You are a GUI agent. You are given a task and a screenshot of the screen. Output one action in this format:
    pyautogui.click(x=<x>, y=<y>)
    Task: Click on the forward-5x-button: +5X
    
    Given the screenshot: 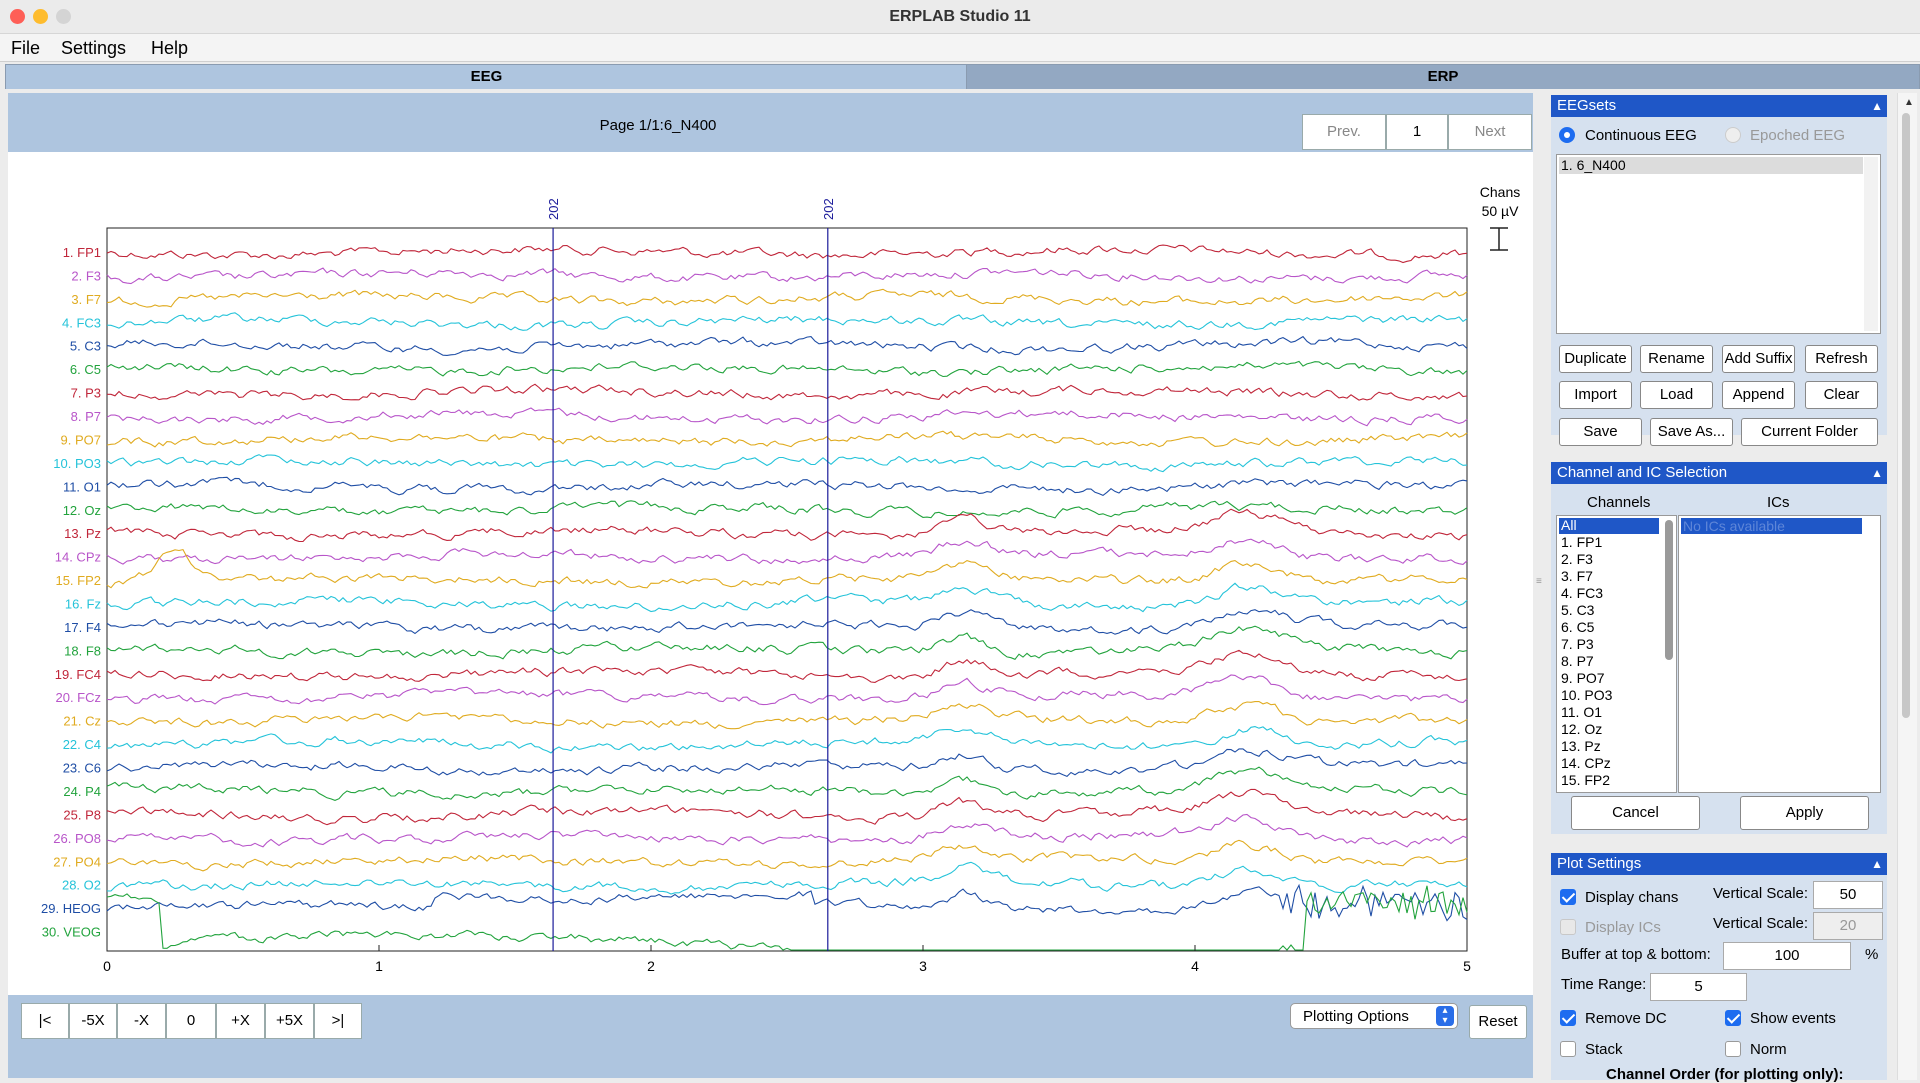 What is the action you would take?
    pyautogui.click(x=289, y=1021)
    